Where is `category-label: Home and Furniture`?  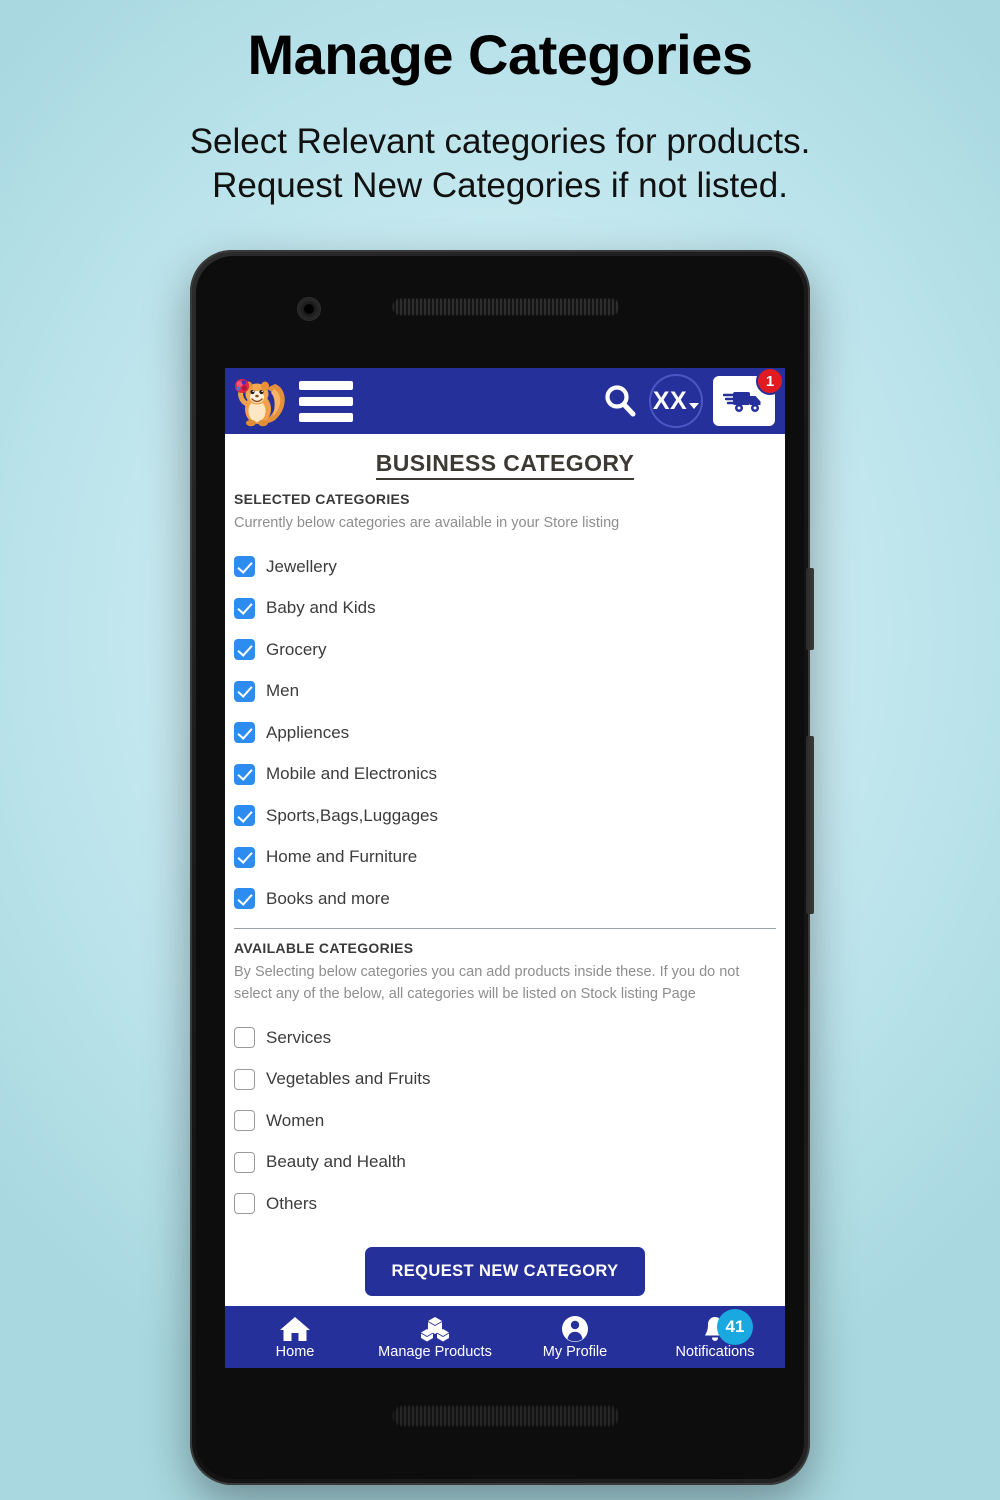 category-label: Home and Furniture is located at coordinates (342, 857).